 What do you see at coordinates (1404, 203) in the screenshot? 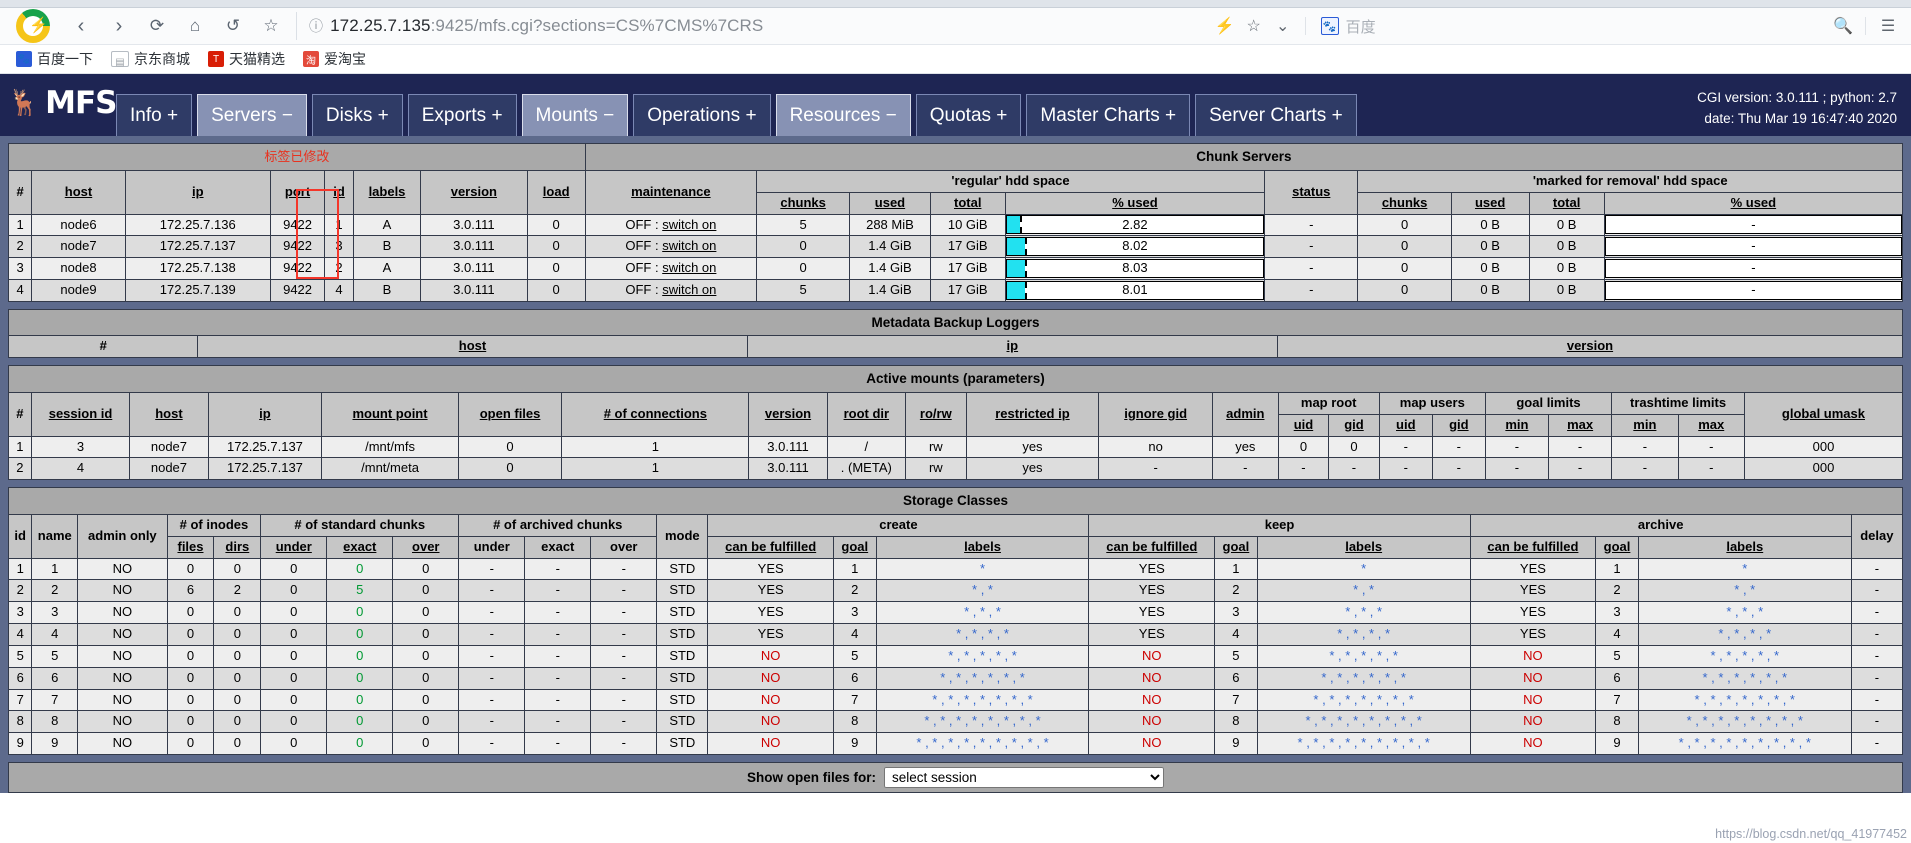
I see `col-r-chunks: chunks` at bounding box center [1404, 203].